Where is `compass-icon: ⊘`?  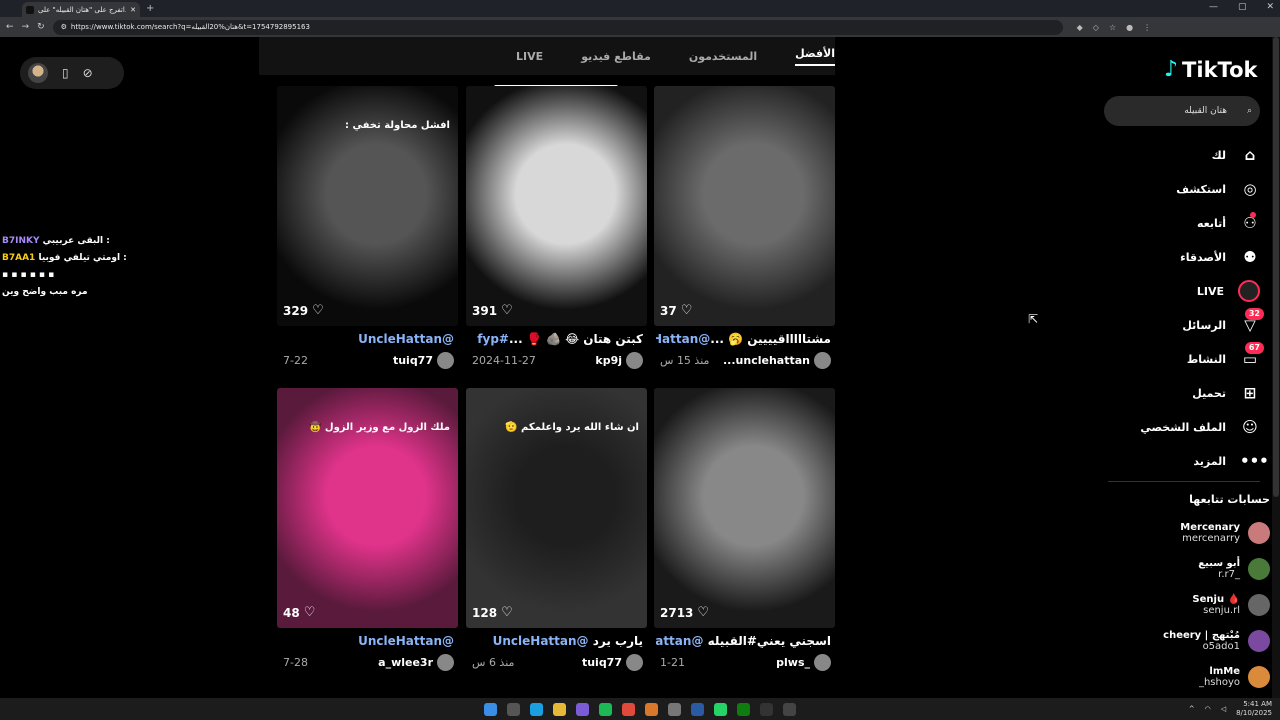
compass-icon: ⊘ is located at coordinates (88, 73).